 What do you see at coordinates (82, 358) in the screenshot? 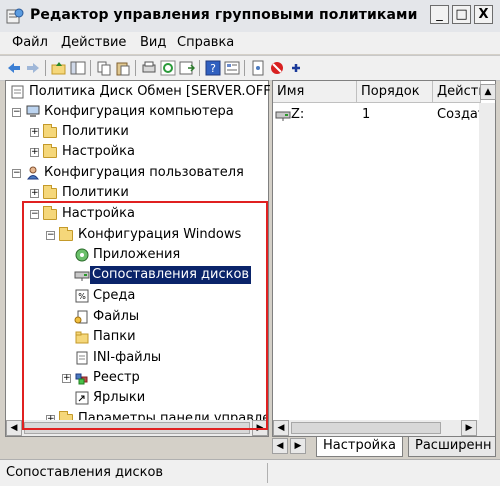
I see `ini-file-icon` at bounding box center [82, 358].